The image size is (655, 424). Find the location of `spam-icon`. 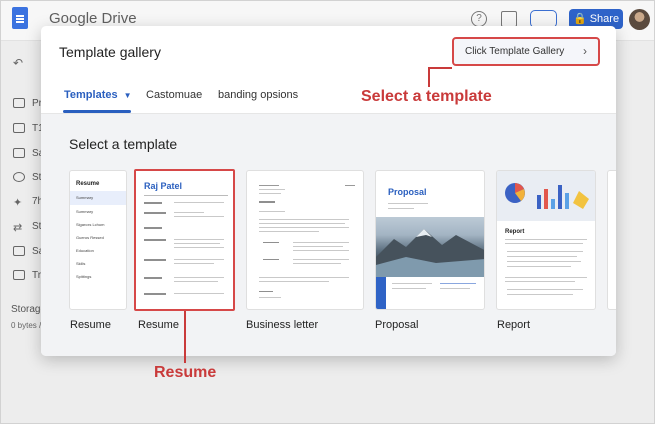

spam-icon is located at coordinates (19, 251).